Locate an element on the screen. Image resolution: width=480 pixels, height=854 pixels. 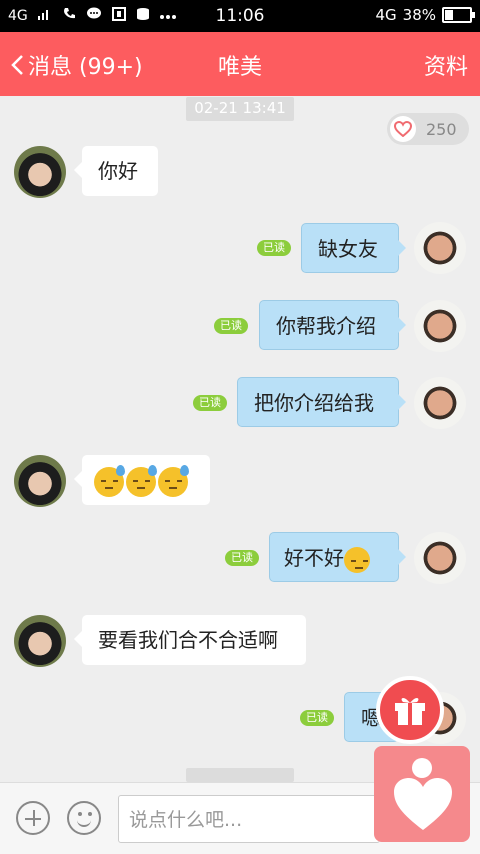
status-bar: 4G 11:06 4G 38% is located at coordinates (240, 16).